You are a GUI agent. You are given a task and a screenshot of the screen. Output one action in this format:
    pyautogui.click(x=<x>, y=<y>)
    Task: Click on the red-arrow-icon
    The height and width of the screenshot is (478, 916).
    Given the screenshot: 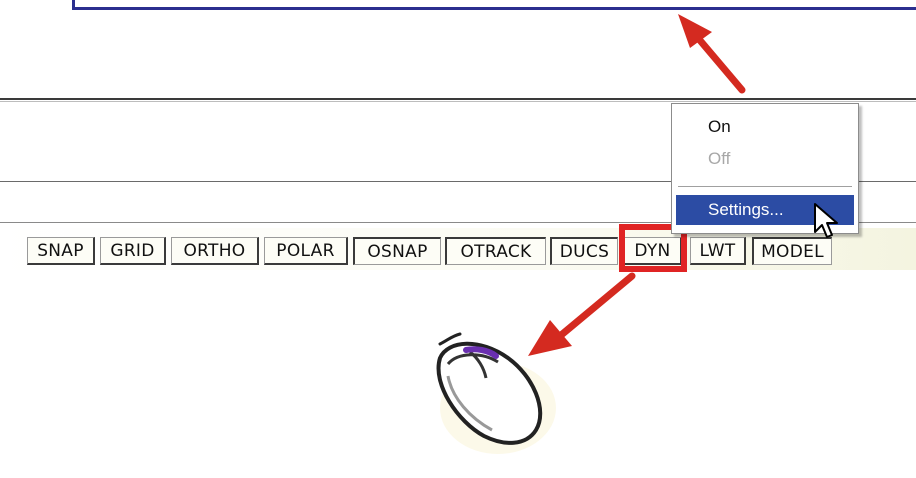 What is the action you would take?
    pyautogui.click(x=712, y=54)
    